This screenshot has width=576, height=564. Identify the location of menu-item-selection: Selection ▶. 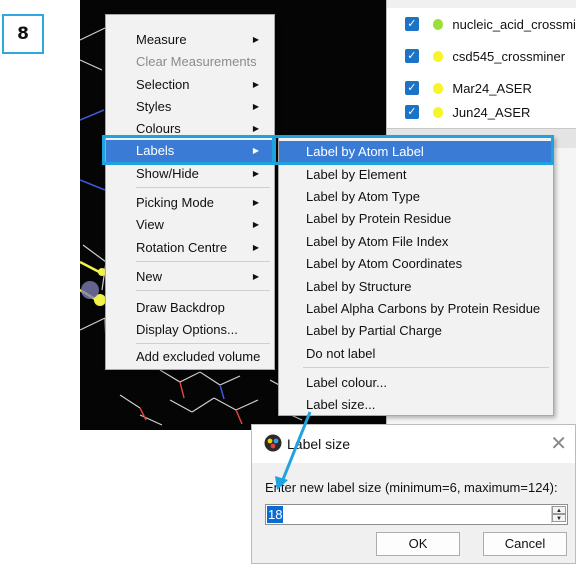
(190, 85).